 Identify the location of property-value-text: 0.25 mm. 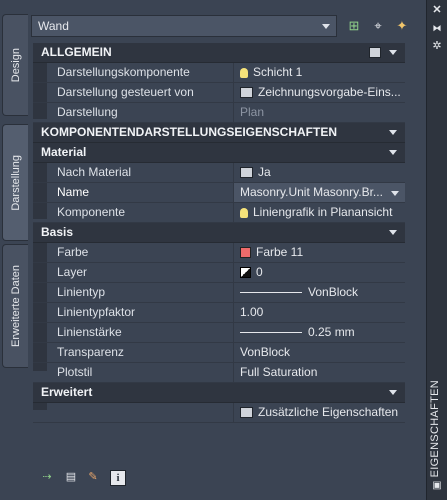
(331, 332).